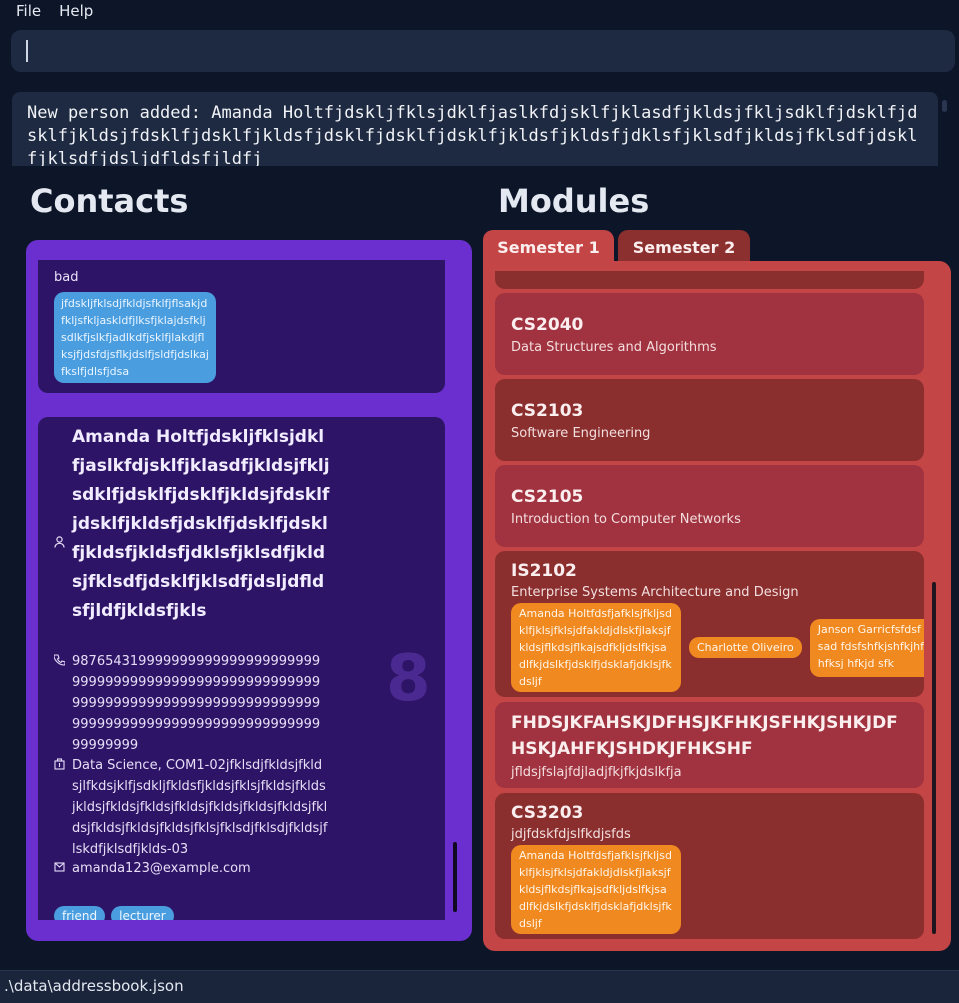 This screenshot has width=959, height=1003. Describe the element at coordinates (109, 201) in the screenshot. I see `contacts-title: Contacts` at that location.